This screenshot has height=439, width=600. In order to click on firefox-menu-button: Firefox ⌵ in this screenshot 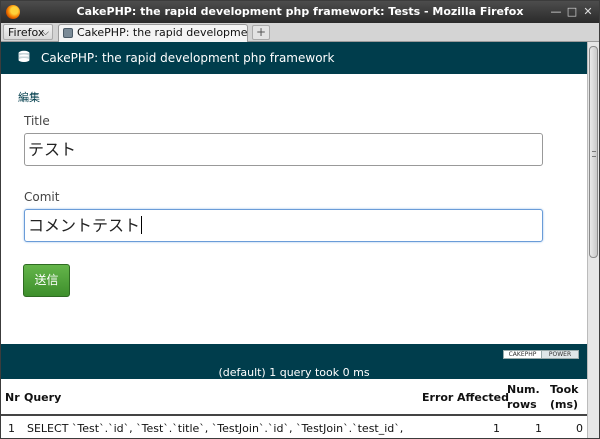, I will do `click(28, 32)`.